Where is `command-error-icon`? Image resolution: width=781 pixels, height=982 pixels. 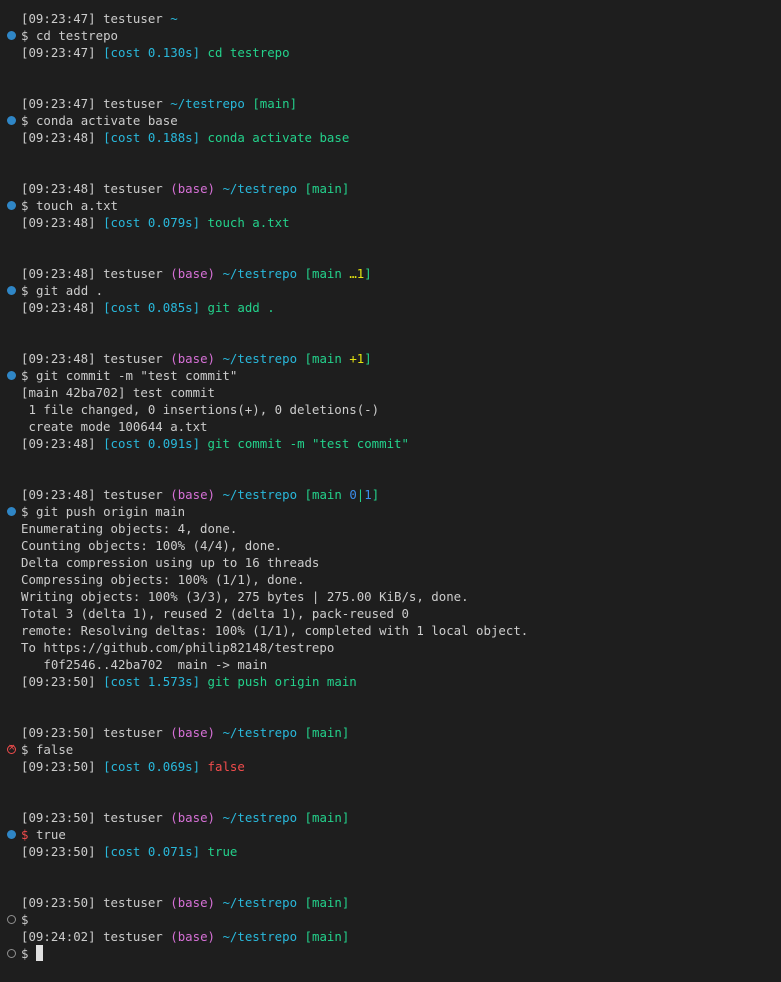
command-error-icon is located at coordinates (11, 748).